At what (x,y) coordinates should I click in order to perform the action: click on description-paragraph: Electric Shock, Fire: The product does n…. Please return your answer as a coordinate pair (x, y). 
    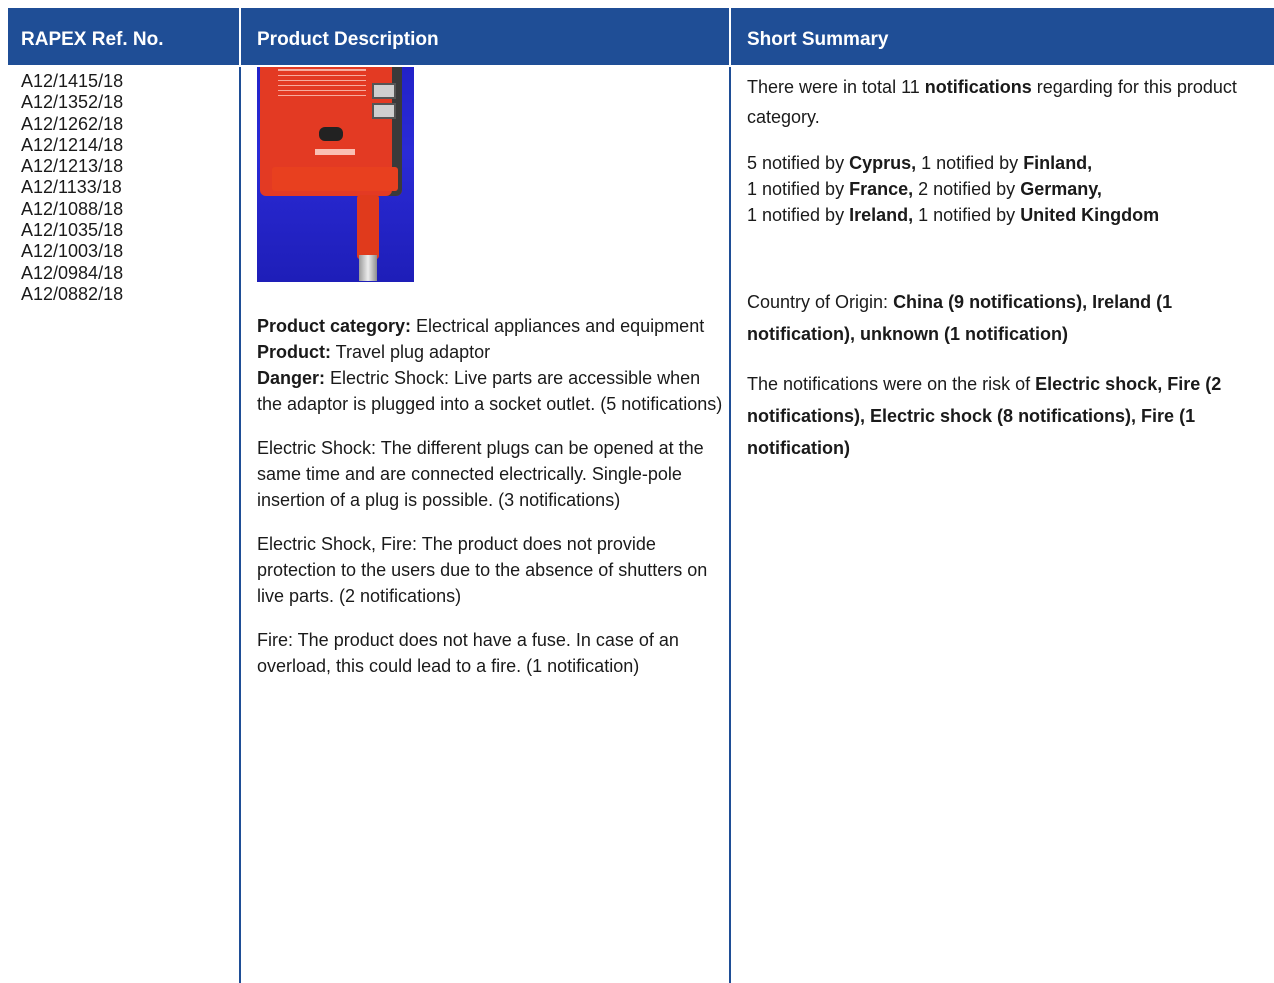
    Looking at the image, I should click on (482, 570).